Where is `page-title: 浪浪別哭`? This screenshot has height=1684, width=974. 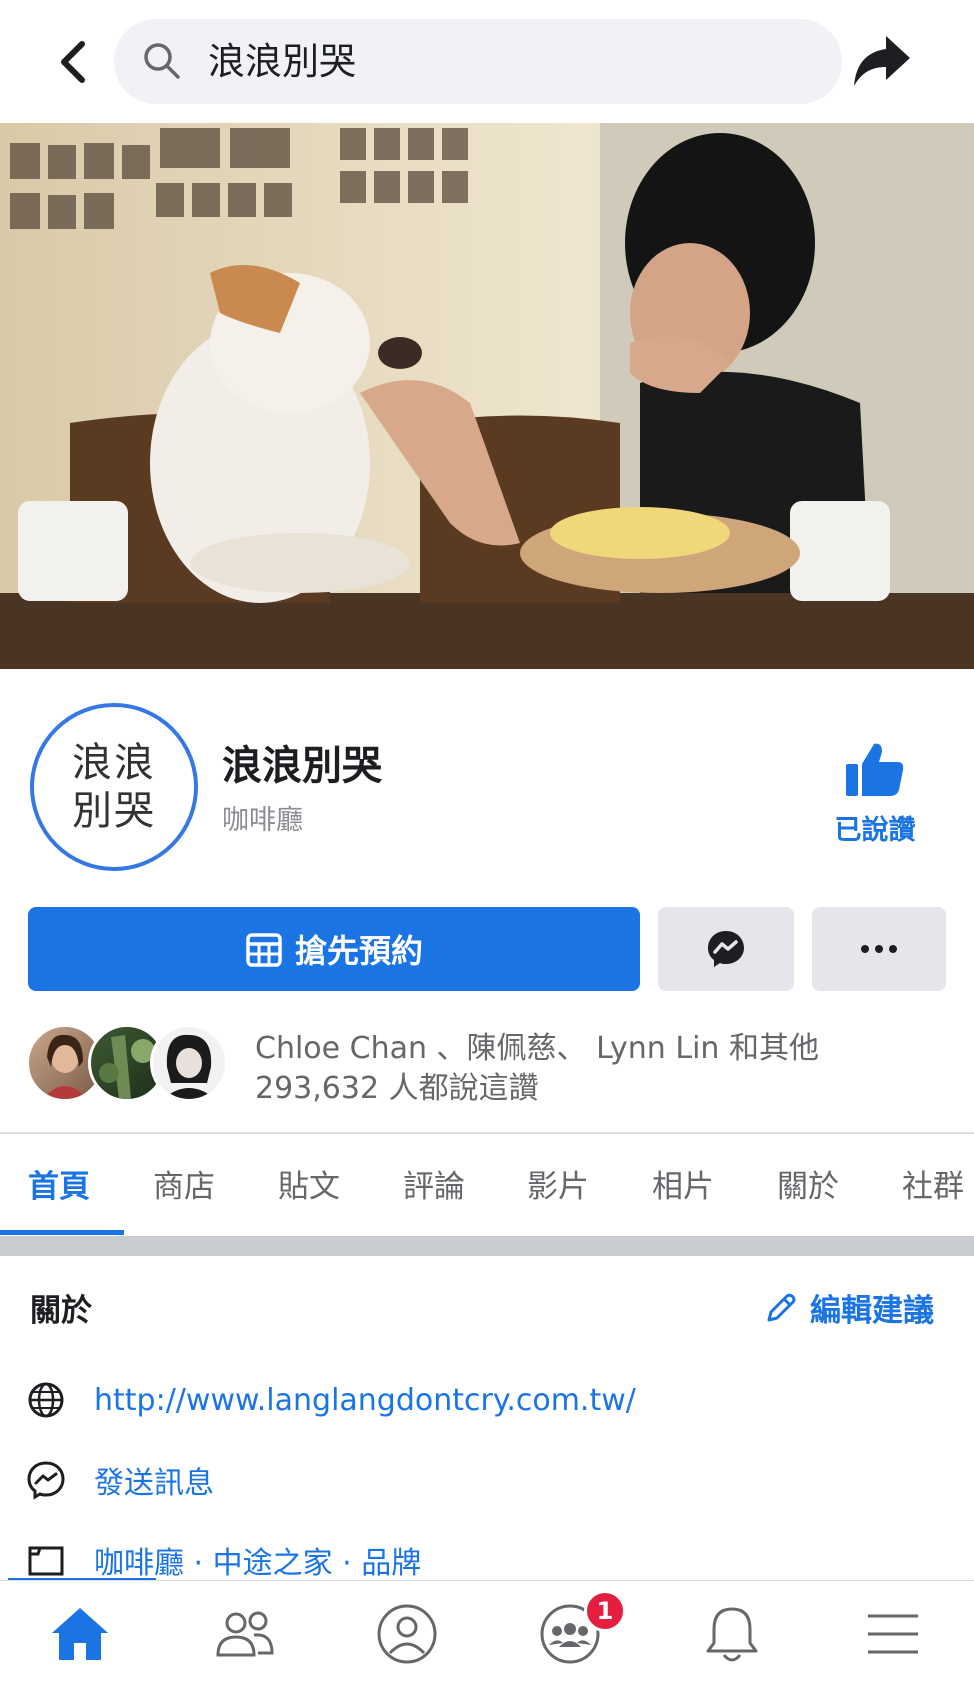 page-title: 浪浪別哭 is located at coordinates (302, 766).